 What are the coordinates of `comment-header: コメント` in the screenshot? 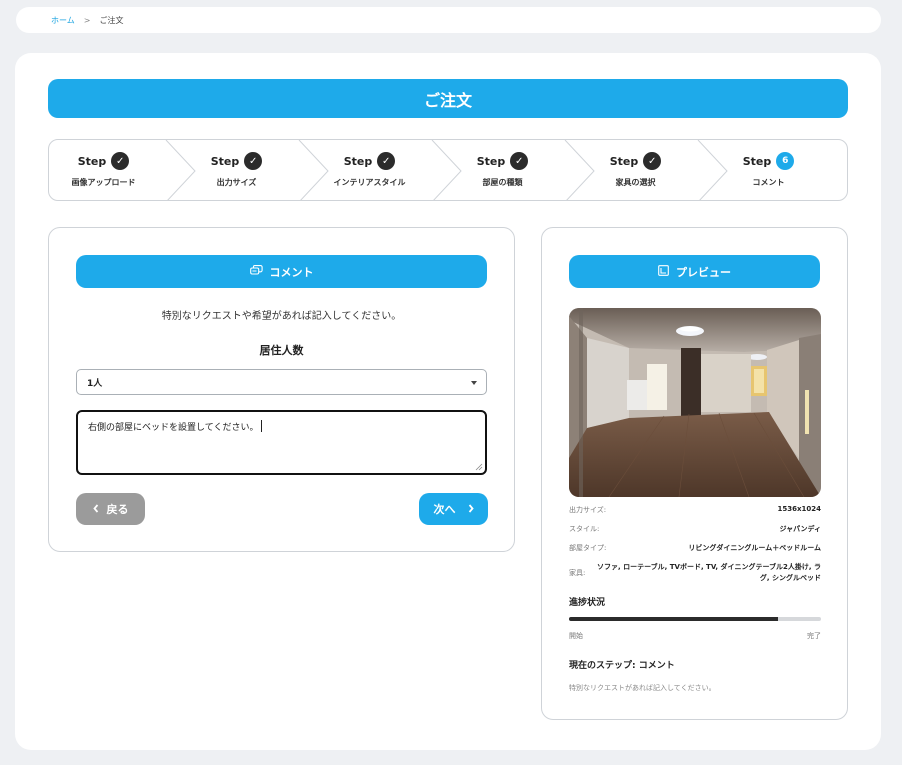 It's located at (281, 271).